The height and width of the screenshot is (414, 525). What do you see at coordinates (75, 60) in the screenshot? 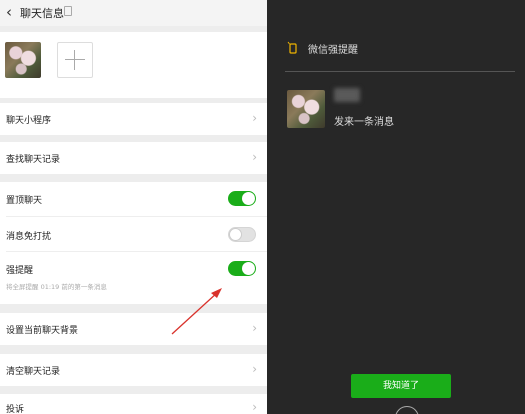
I see `add-member-button` at bounding box center [75, 60].